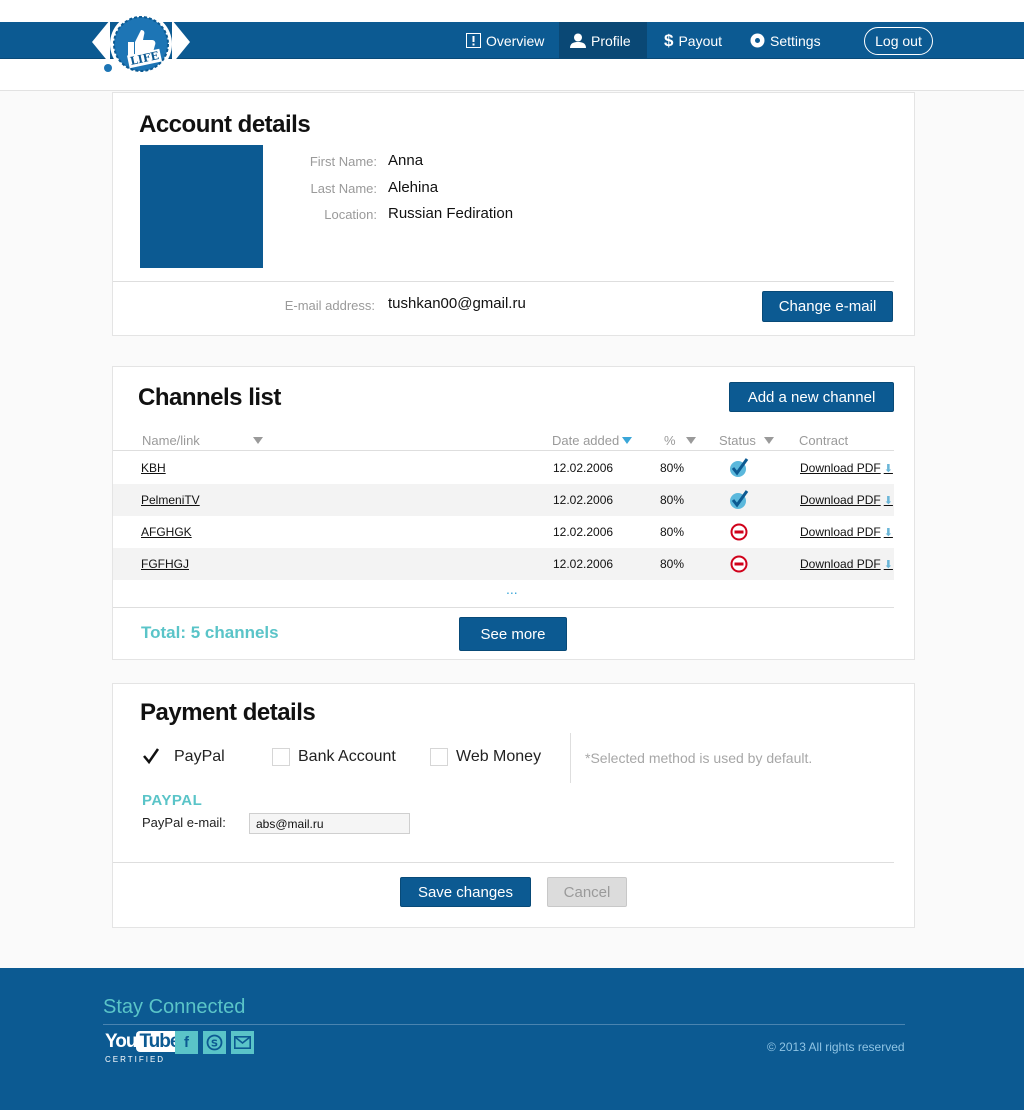 This screenshot has width=1024, height=1110. What do you see at coordinates (350, 214) in the screenshot?
I see `location-label: Location:` at bounding box center [350, 214].